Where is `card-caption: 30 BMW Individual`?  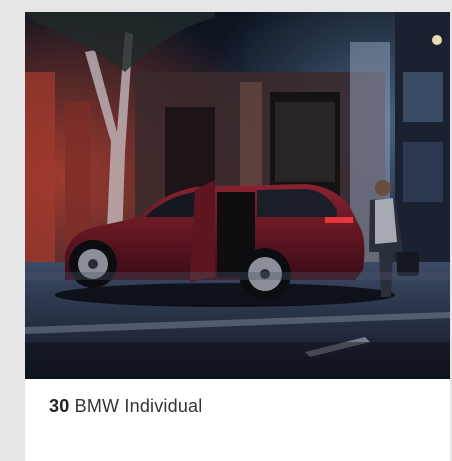
card-caption: 30 BMW Individual is located at coordinates (125, 406).